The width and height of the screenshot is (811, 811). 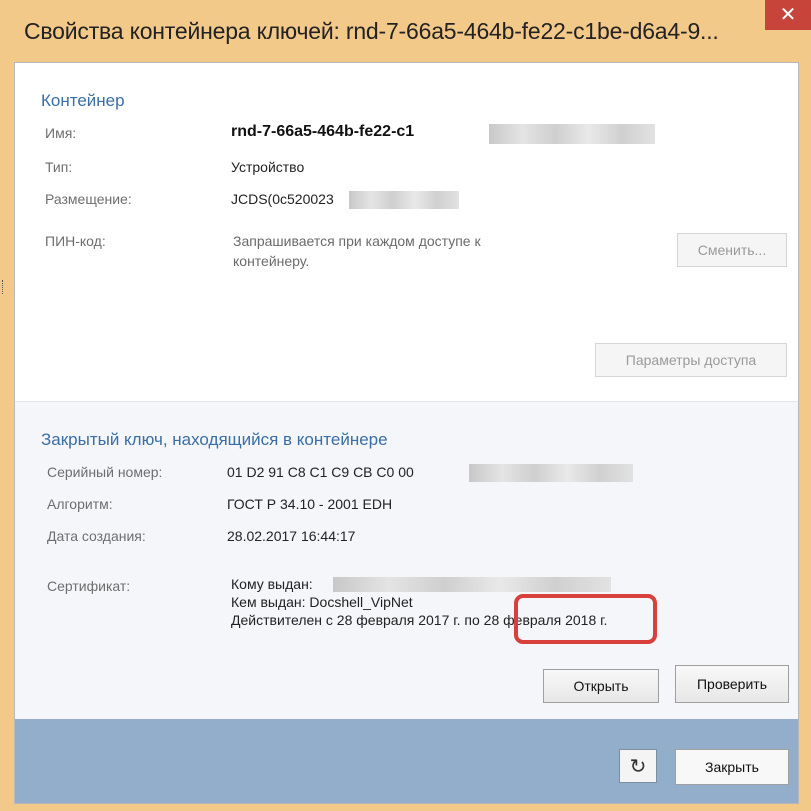 I want to click on refresh-button: ↻, so click(x=638, y=766).